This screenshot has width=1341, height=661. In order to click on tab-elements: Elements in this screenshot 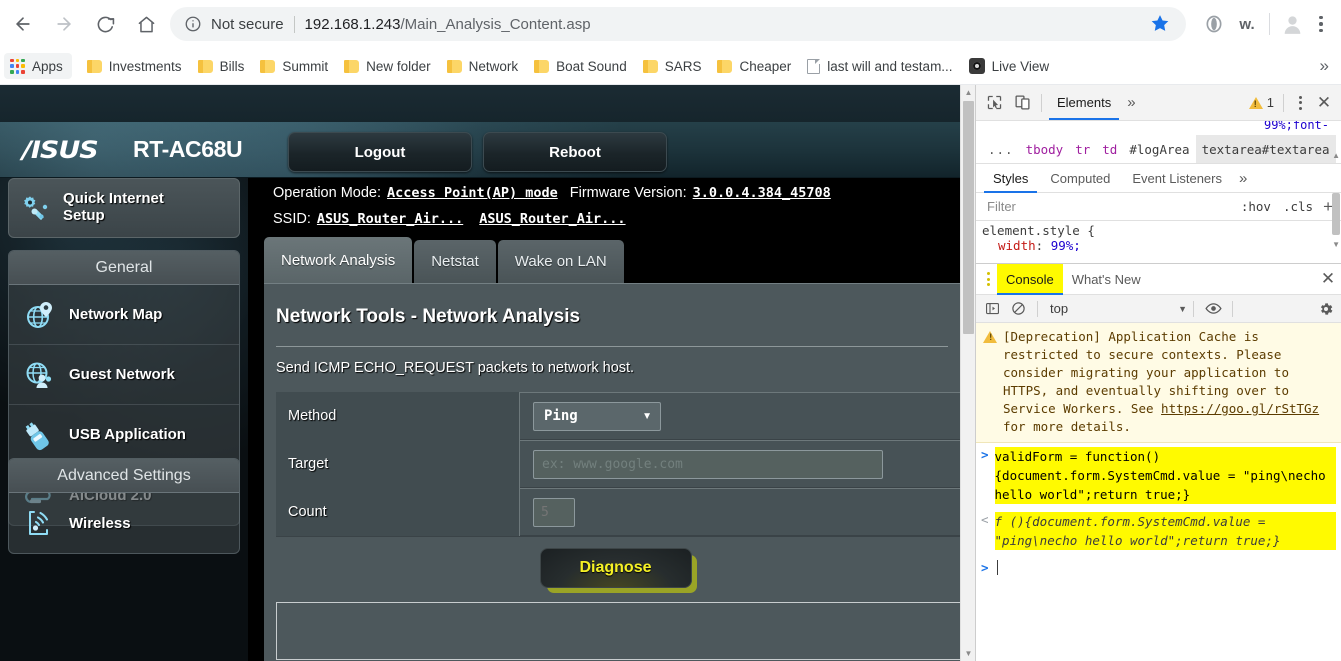, I will do `click(1084, 103)`.